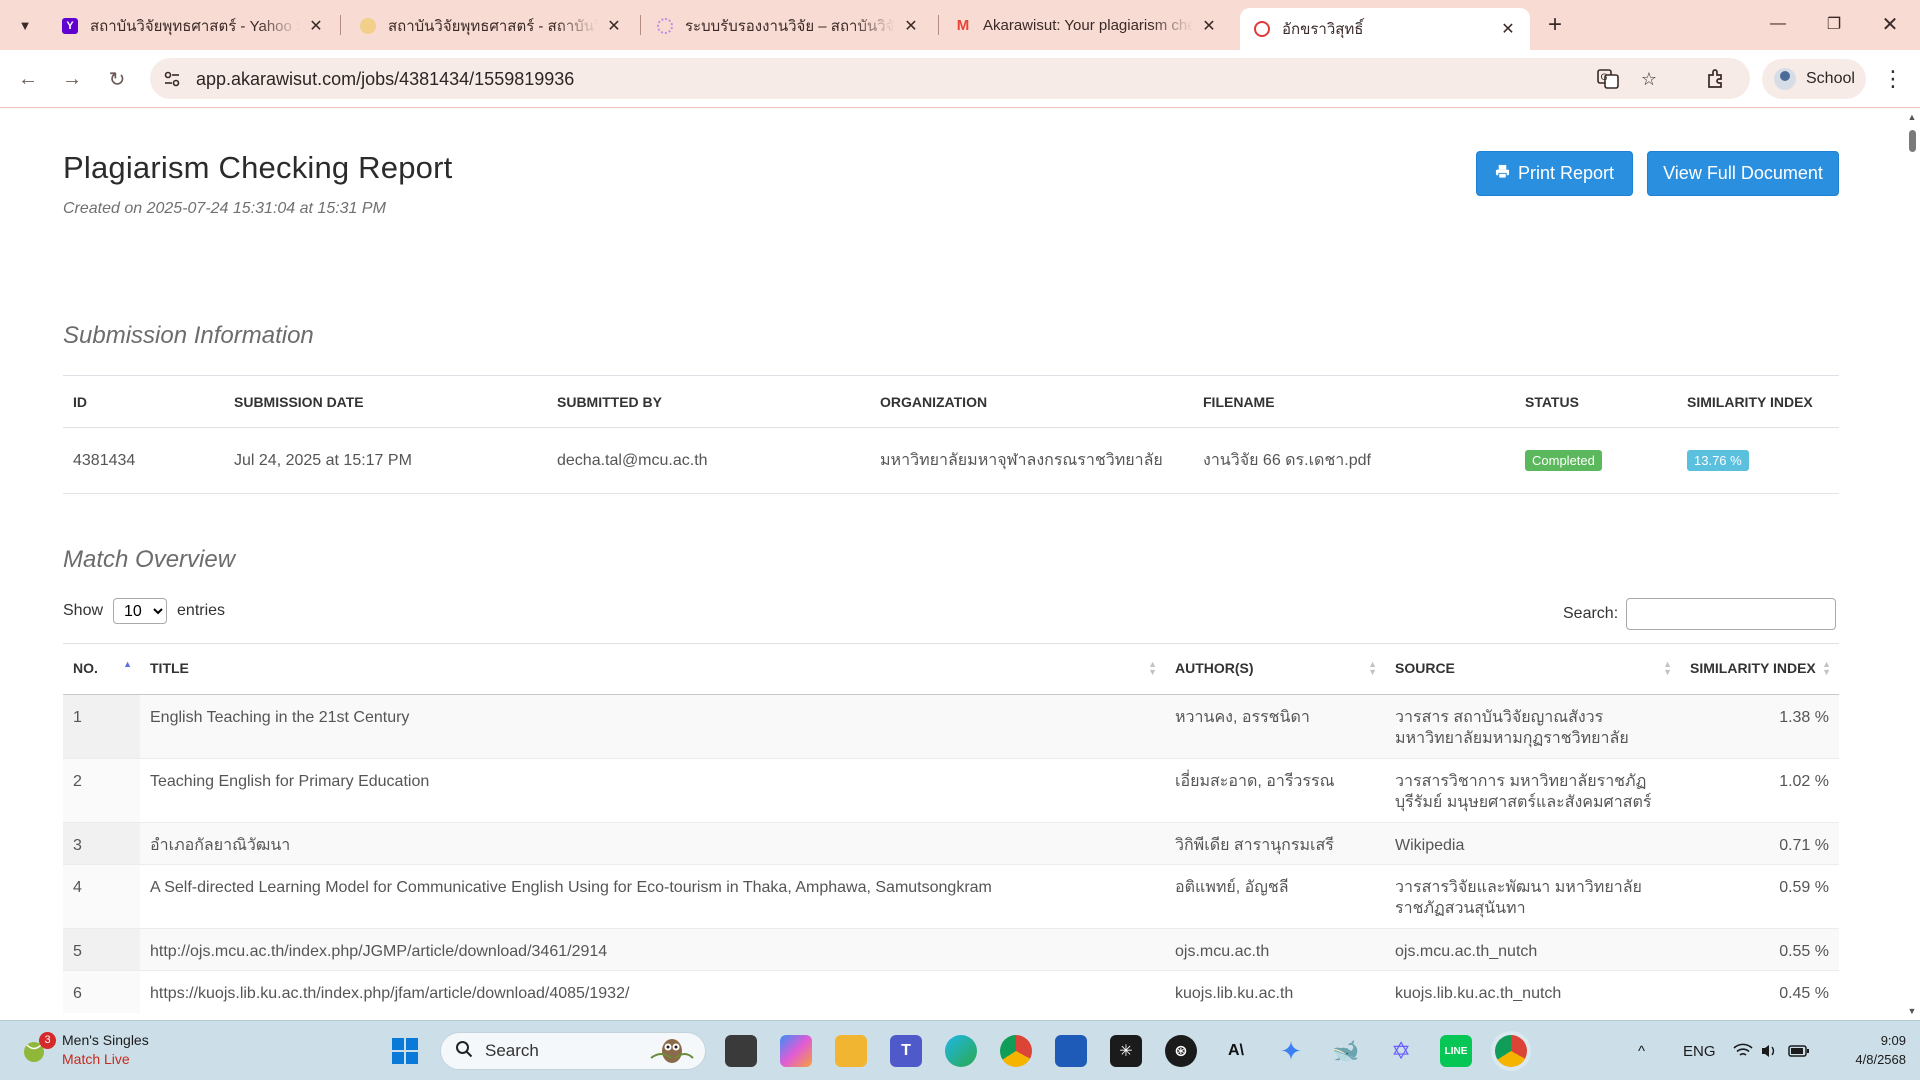 Image resolution: width=1920 pixels, height=1080 pixels. Describe the element at coordinates (1016, 1051) in the screenshot. I see `chrome-icon` at that location.